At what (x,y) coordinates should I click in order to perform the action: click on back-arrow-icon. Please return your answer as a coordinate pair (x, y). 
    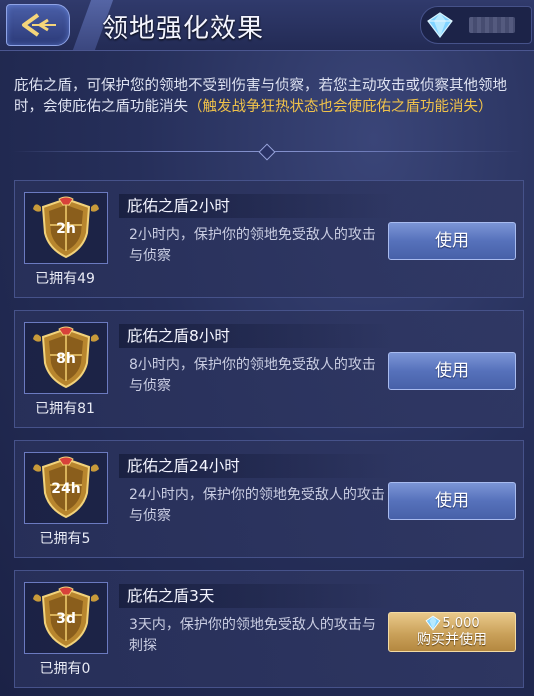
    Looking at the image, I should click on (39, 25).